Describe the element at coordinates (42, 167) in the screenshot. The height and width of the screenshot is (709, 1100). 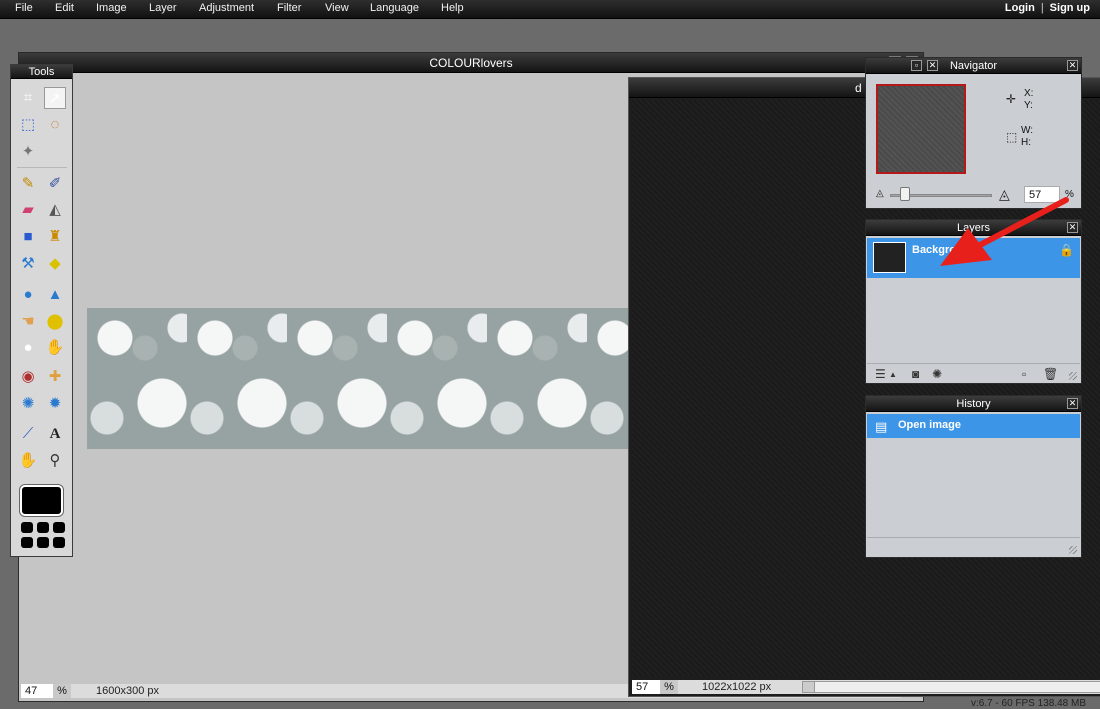
I see `tool-separator` at that location.